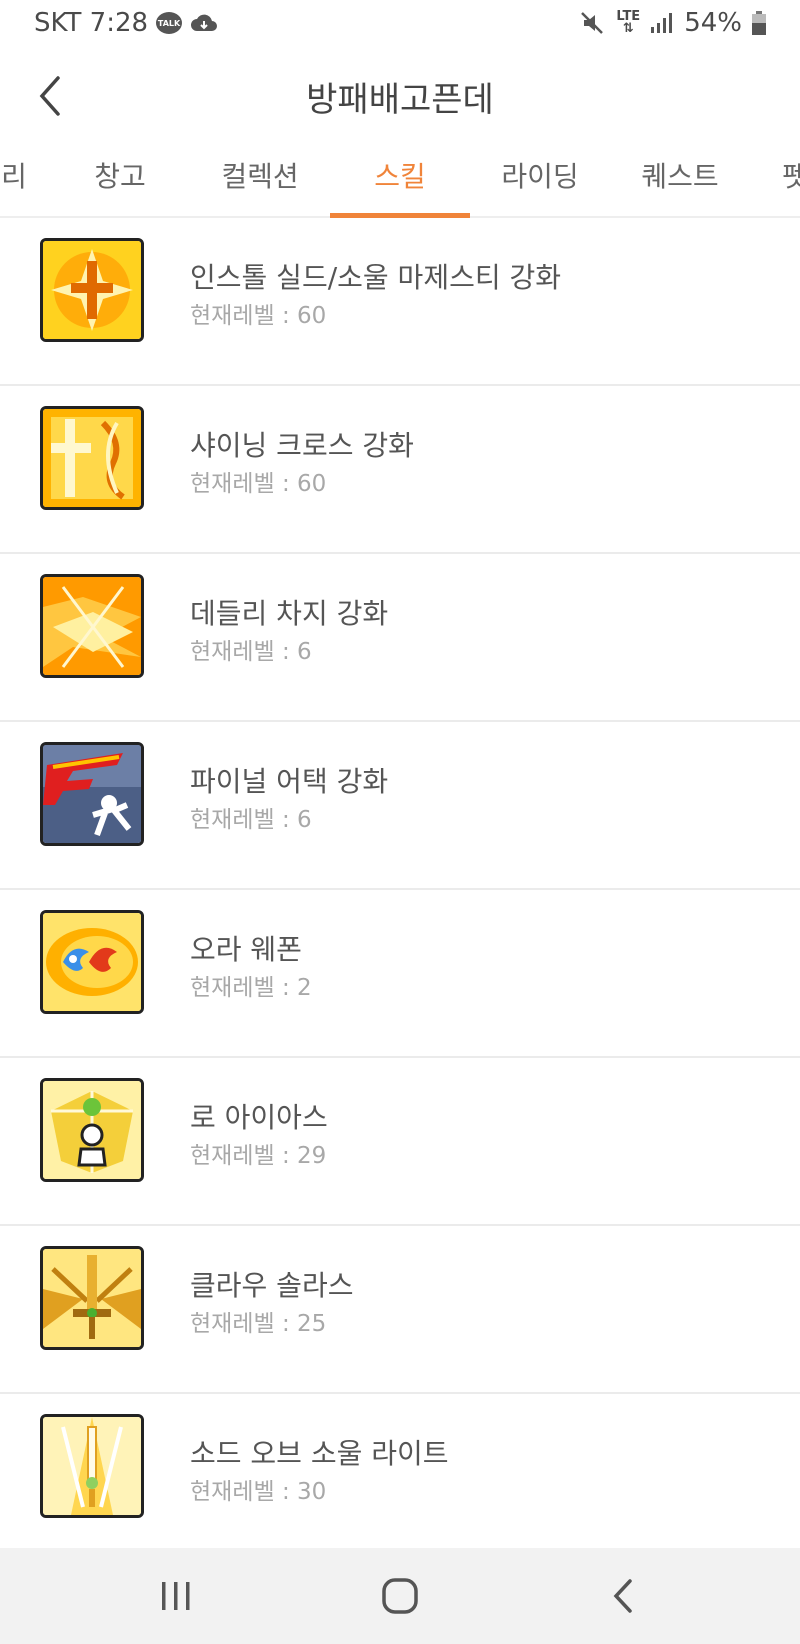  Describe the element at coordinates (92, 626) in the screenshot. I see `deadly-charge-icon` at that location.